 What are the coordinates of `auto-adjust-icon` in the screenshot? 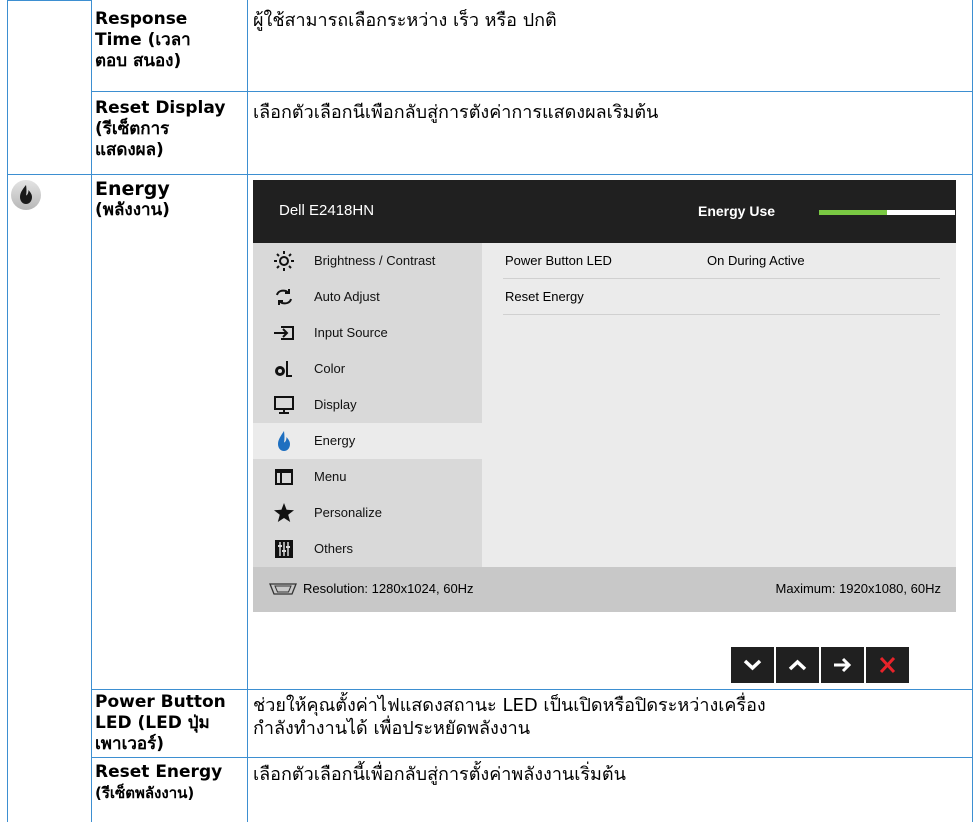 It's located at (284, 297).